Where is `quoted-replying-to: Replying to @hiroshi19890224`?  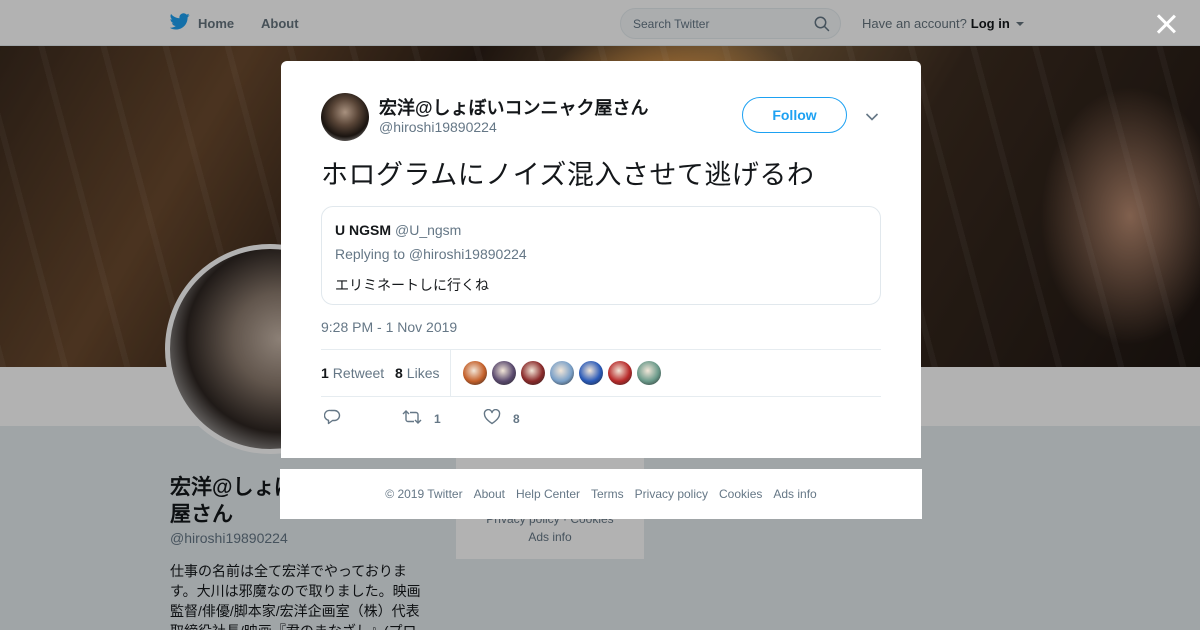 quoted-replying-to: Replying to @hiroshi19890224 is located at coordinates (431, 254).